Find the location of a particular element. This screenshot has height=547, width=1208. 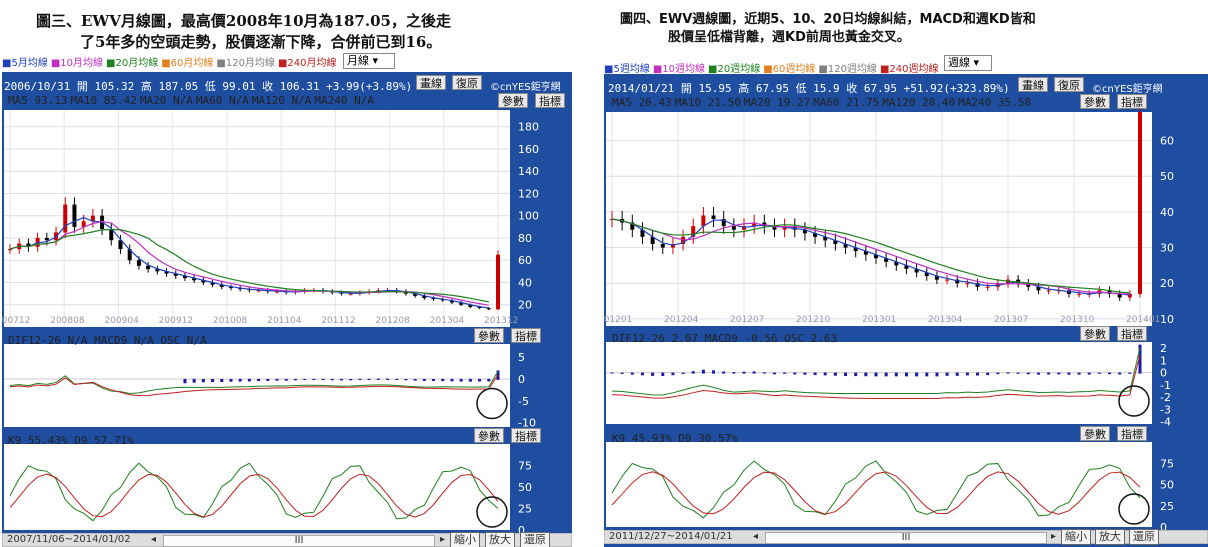

right-ma-value: MA60 21.75 is located at coordinates (846, 102).